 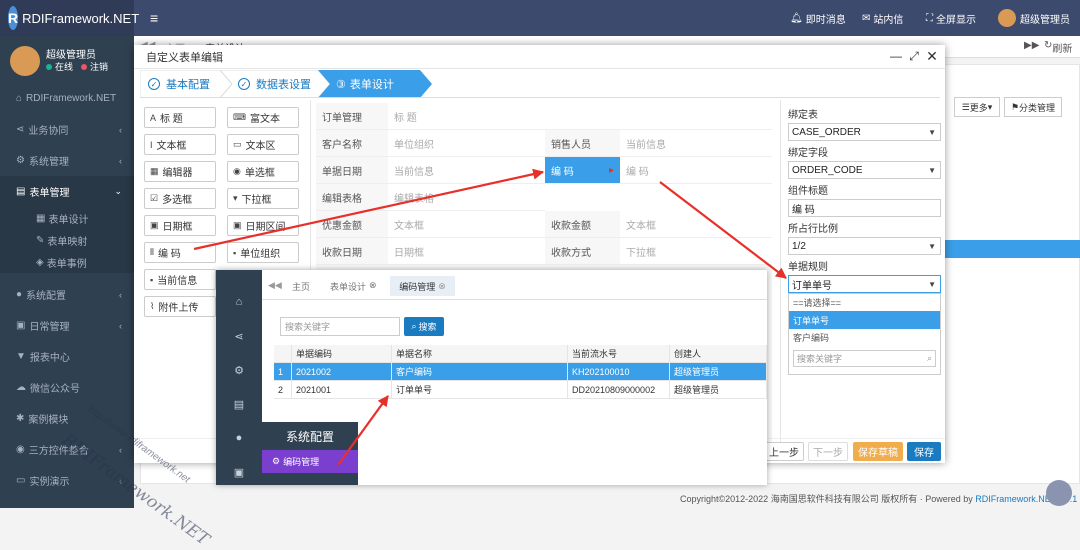 I want to click on form-title-label: 订单管理, so click(x=352, y=116).